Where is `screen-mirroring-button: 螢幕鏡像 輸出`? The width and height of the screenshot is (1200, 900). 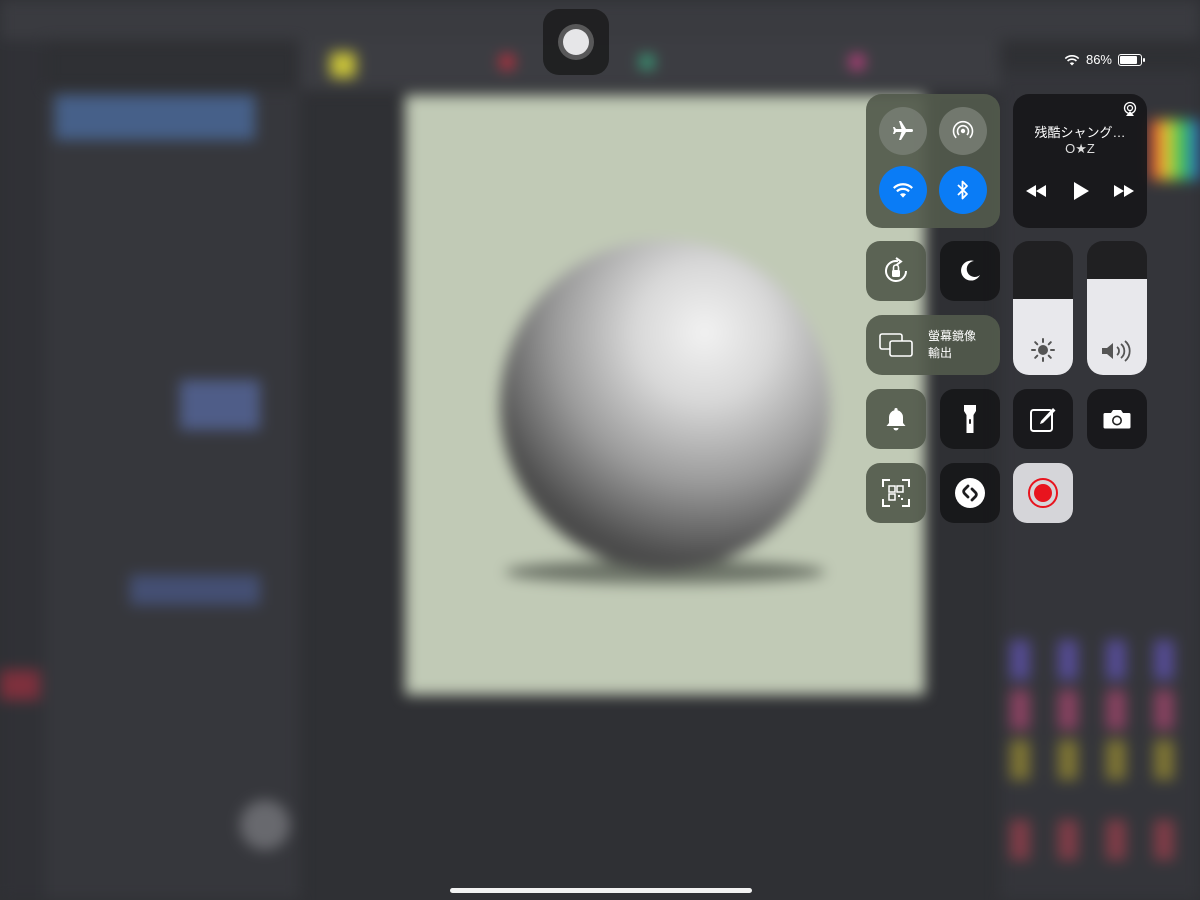 screen-mirroring-button: 螢幕鏡像 輸出 is located at coordinates (933, 345).